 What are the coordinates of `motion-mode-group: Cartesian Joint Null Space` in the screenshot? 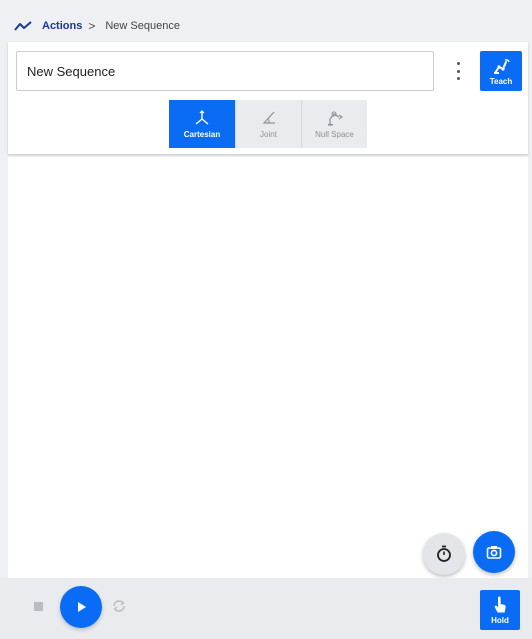 It's located at (268, 124).